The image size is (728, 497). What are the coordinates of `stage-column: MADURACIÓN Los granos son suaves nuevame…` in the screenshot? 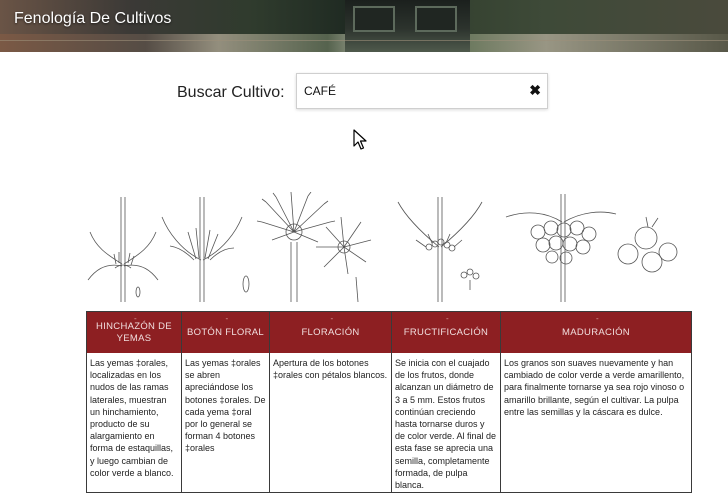 It's located at (596, 402).